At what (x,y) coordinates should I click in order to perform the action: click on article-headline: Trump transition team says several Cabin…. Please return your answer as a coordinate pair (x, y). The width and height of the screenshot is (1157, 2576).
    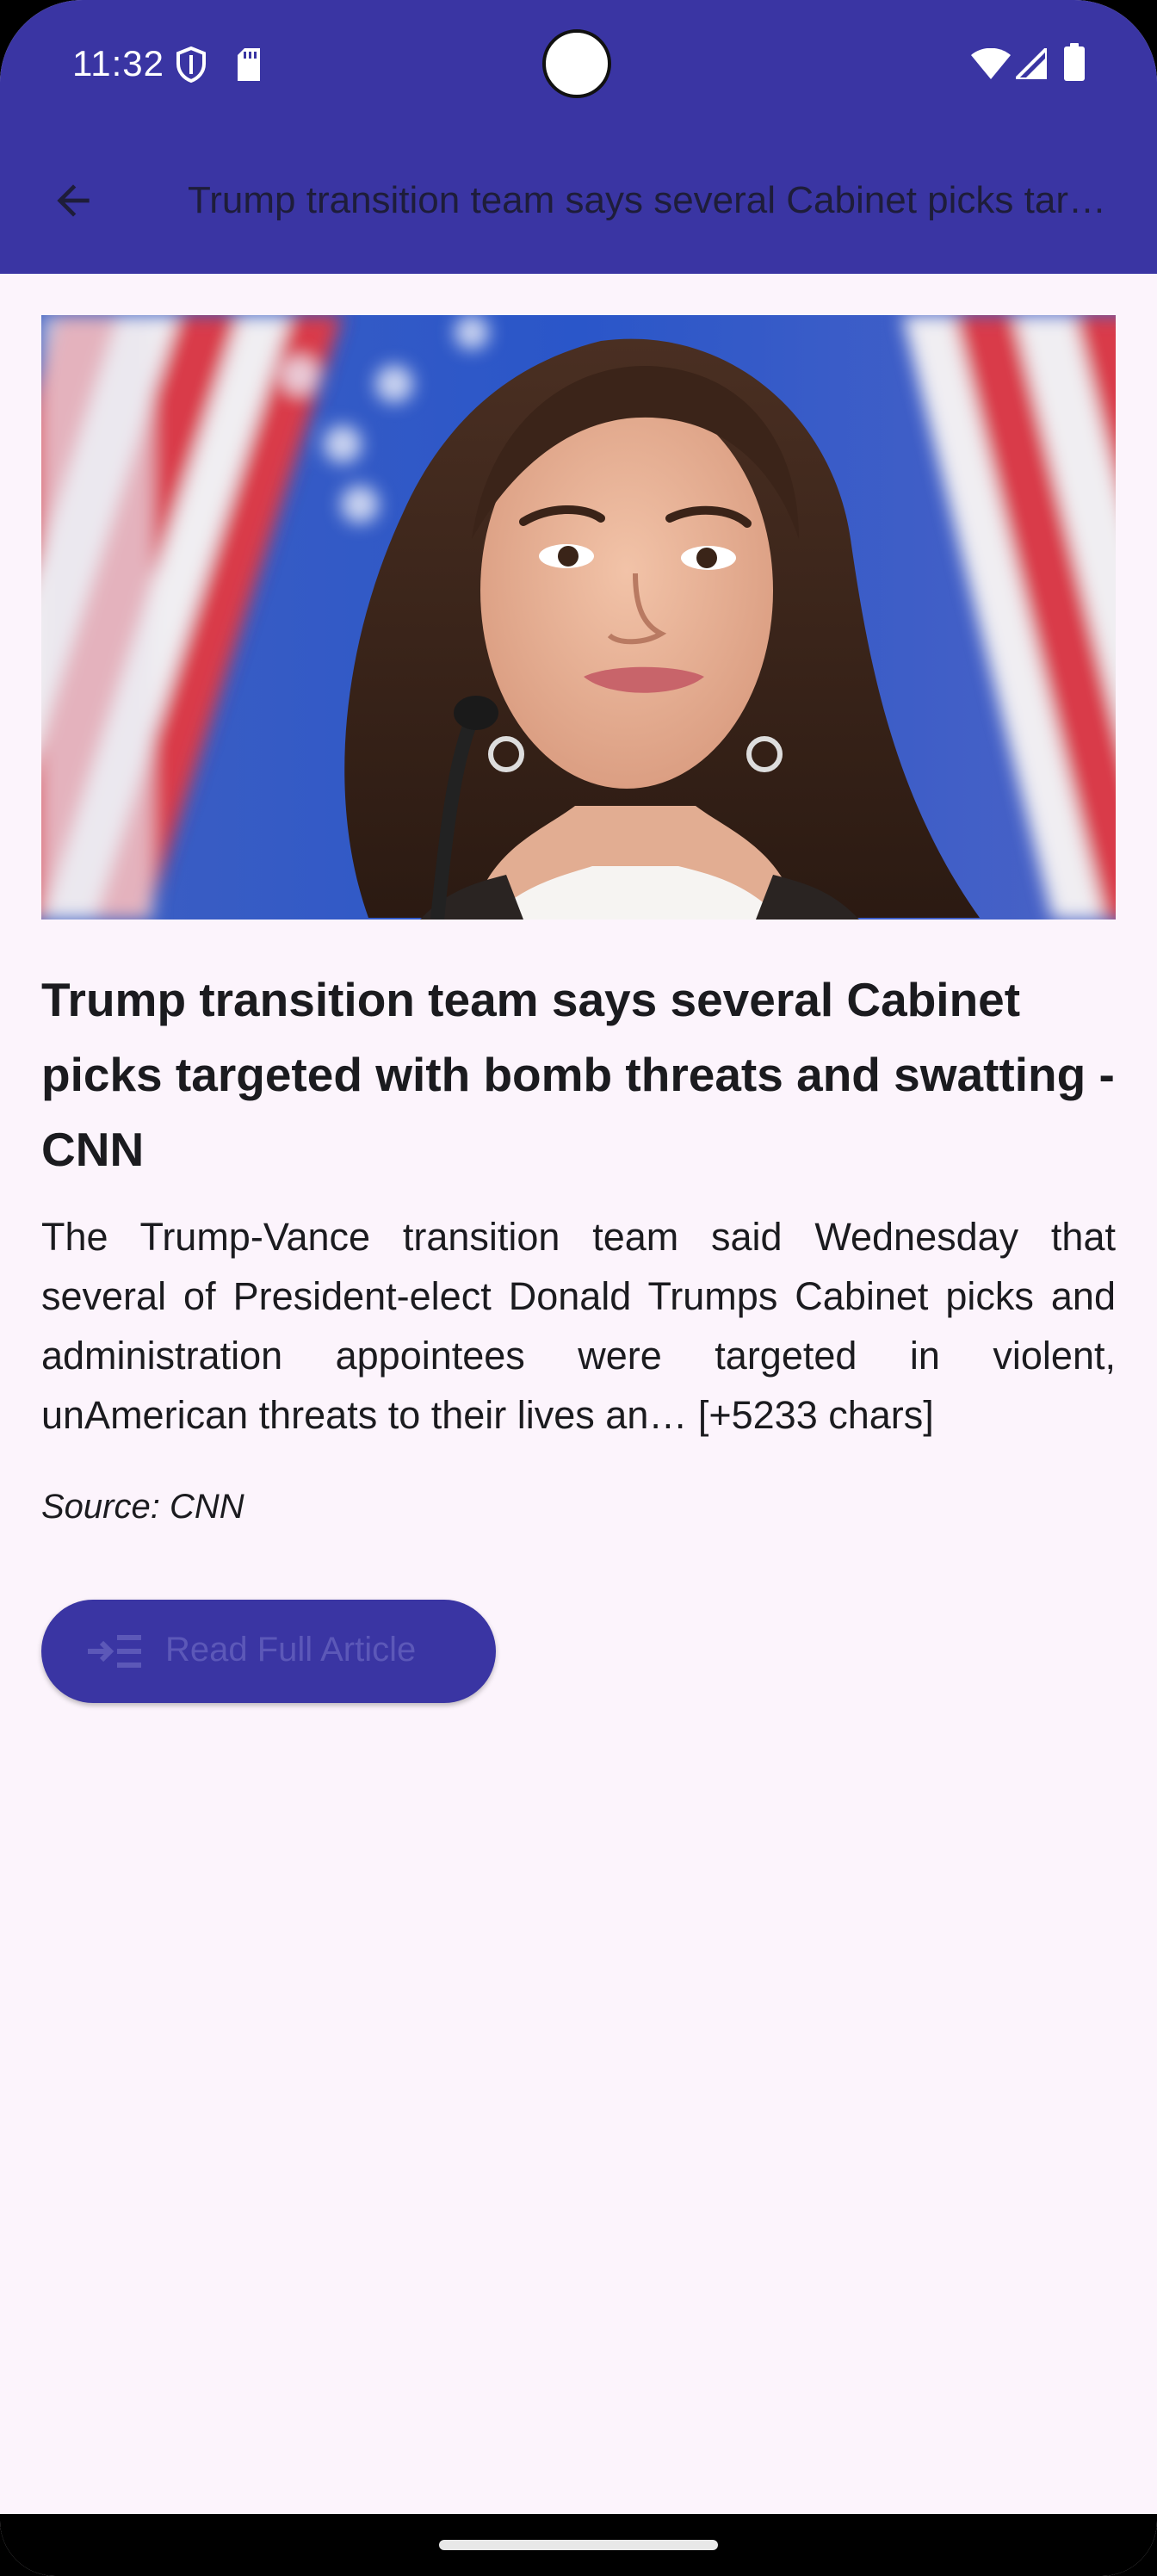
    Looking at the image, I should click on (578, 1075).